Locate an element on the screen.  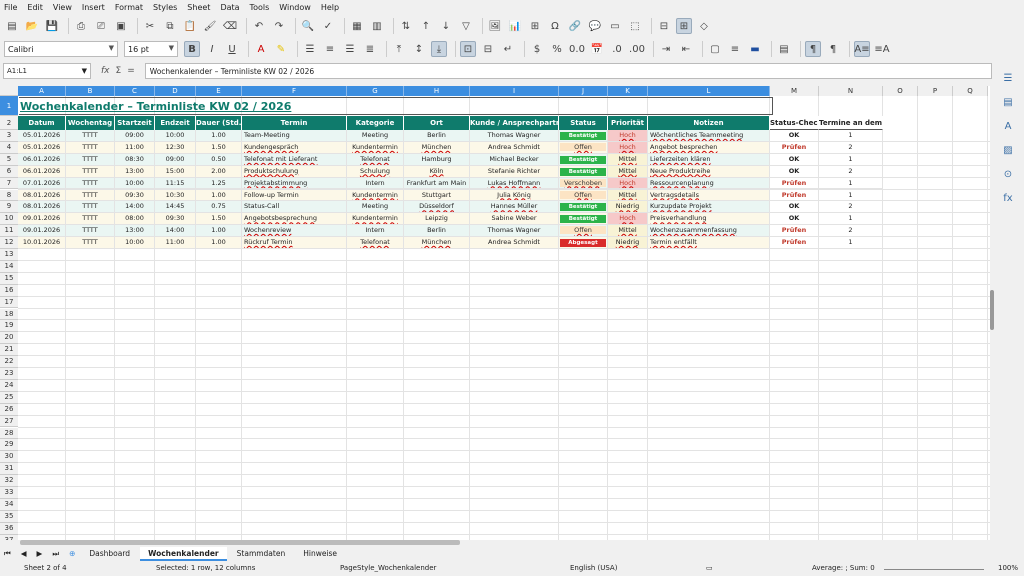
table-cell: Intern is located at coordinates (375, 183).